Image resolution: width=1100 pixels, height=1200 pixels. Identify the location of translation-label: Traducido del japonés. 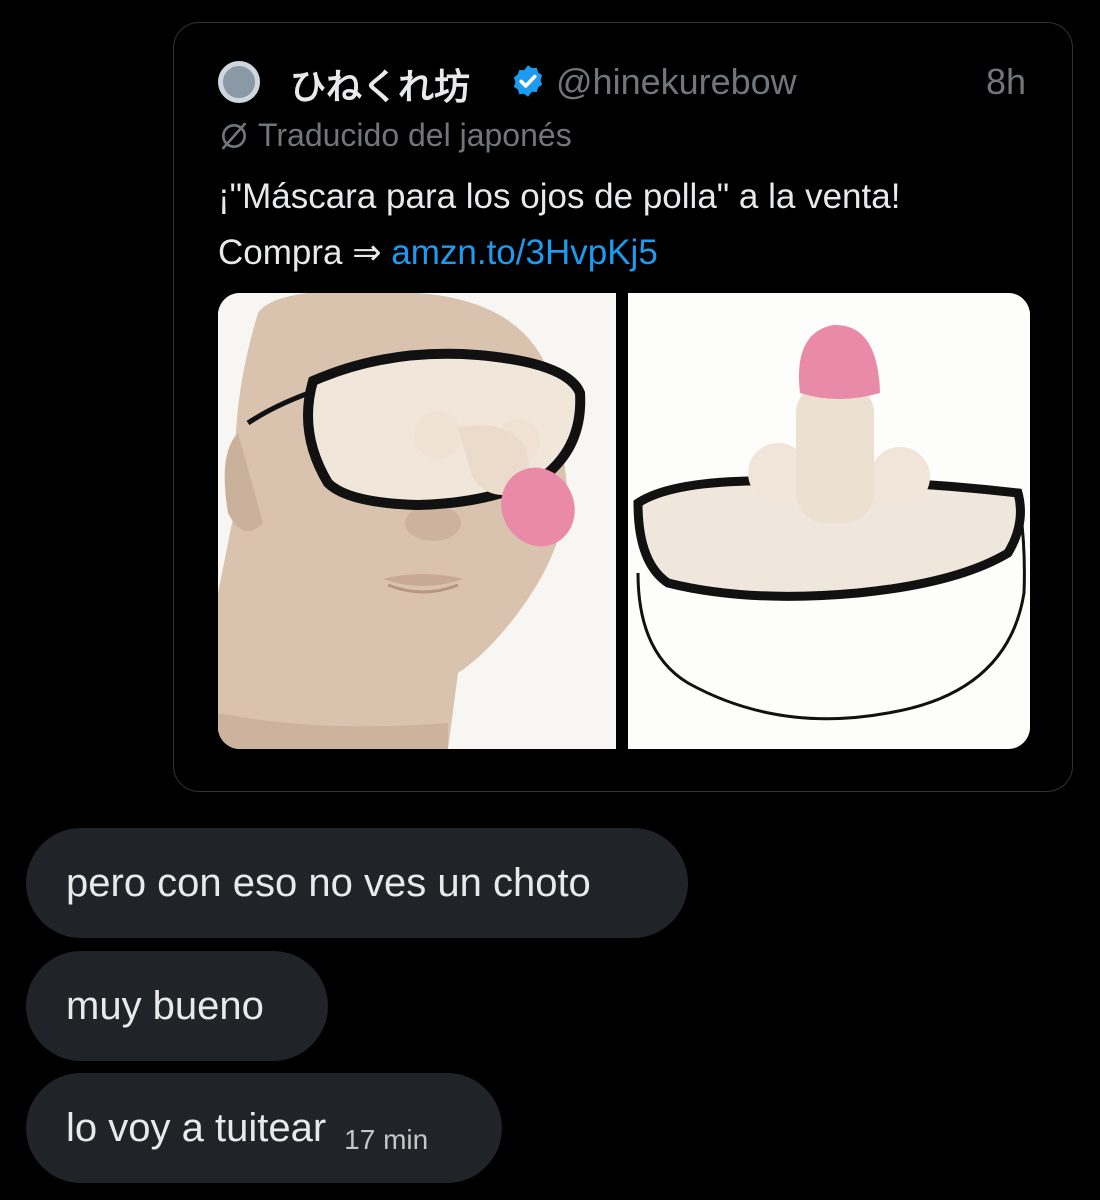
(415, 135).